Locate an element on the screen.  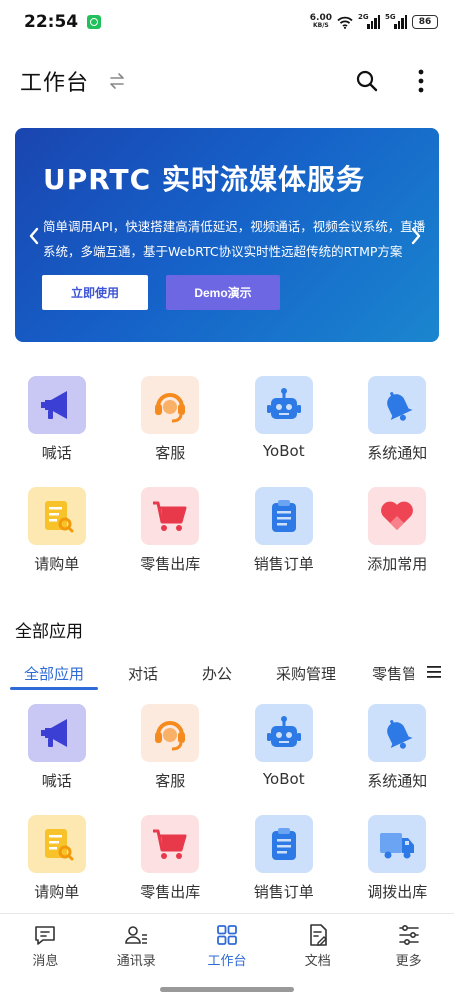
search-icon is located at coordinates (367, 81).